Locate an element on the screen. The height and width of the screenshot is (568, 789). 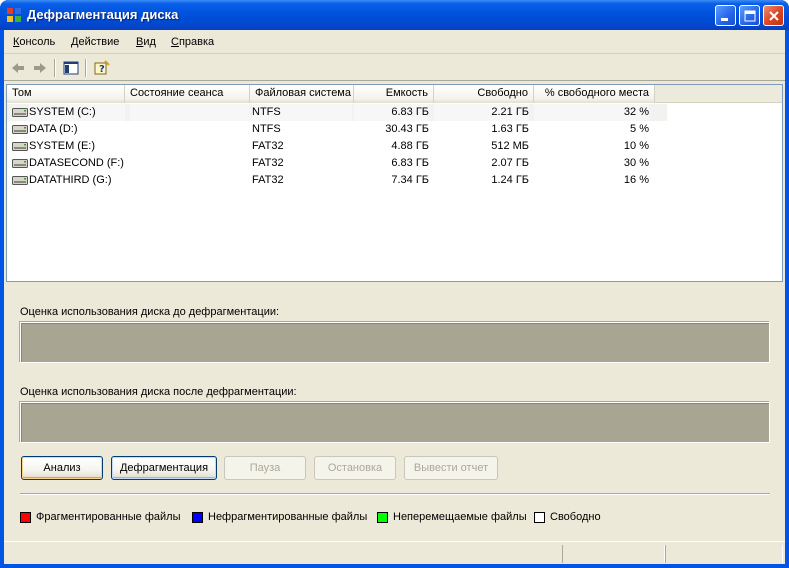
menu-bar: Консоль Действие Вид Справка is located at coordinates (394, 42).